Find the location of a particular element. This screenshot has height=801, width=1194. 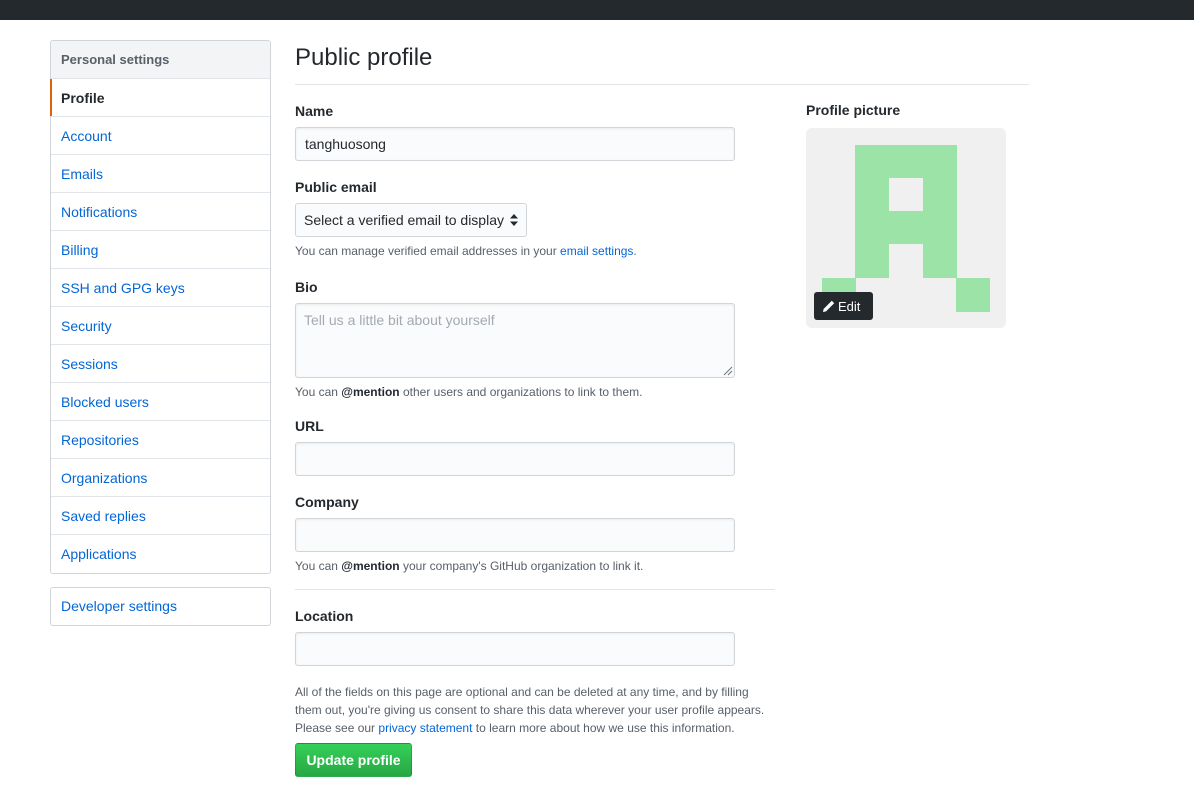

sidebar-item-billing: Billing is located at coordinates (160, 250).